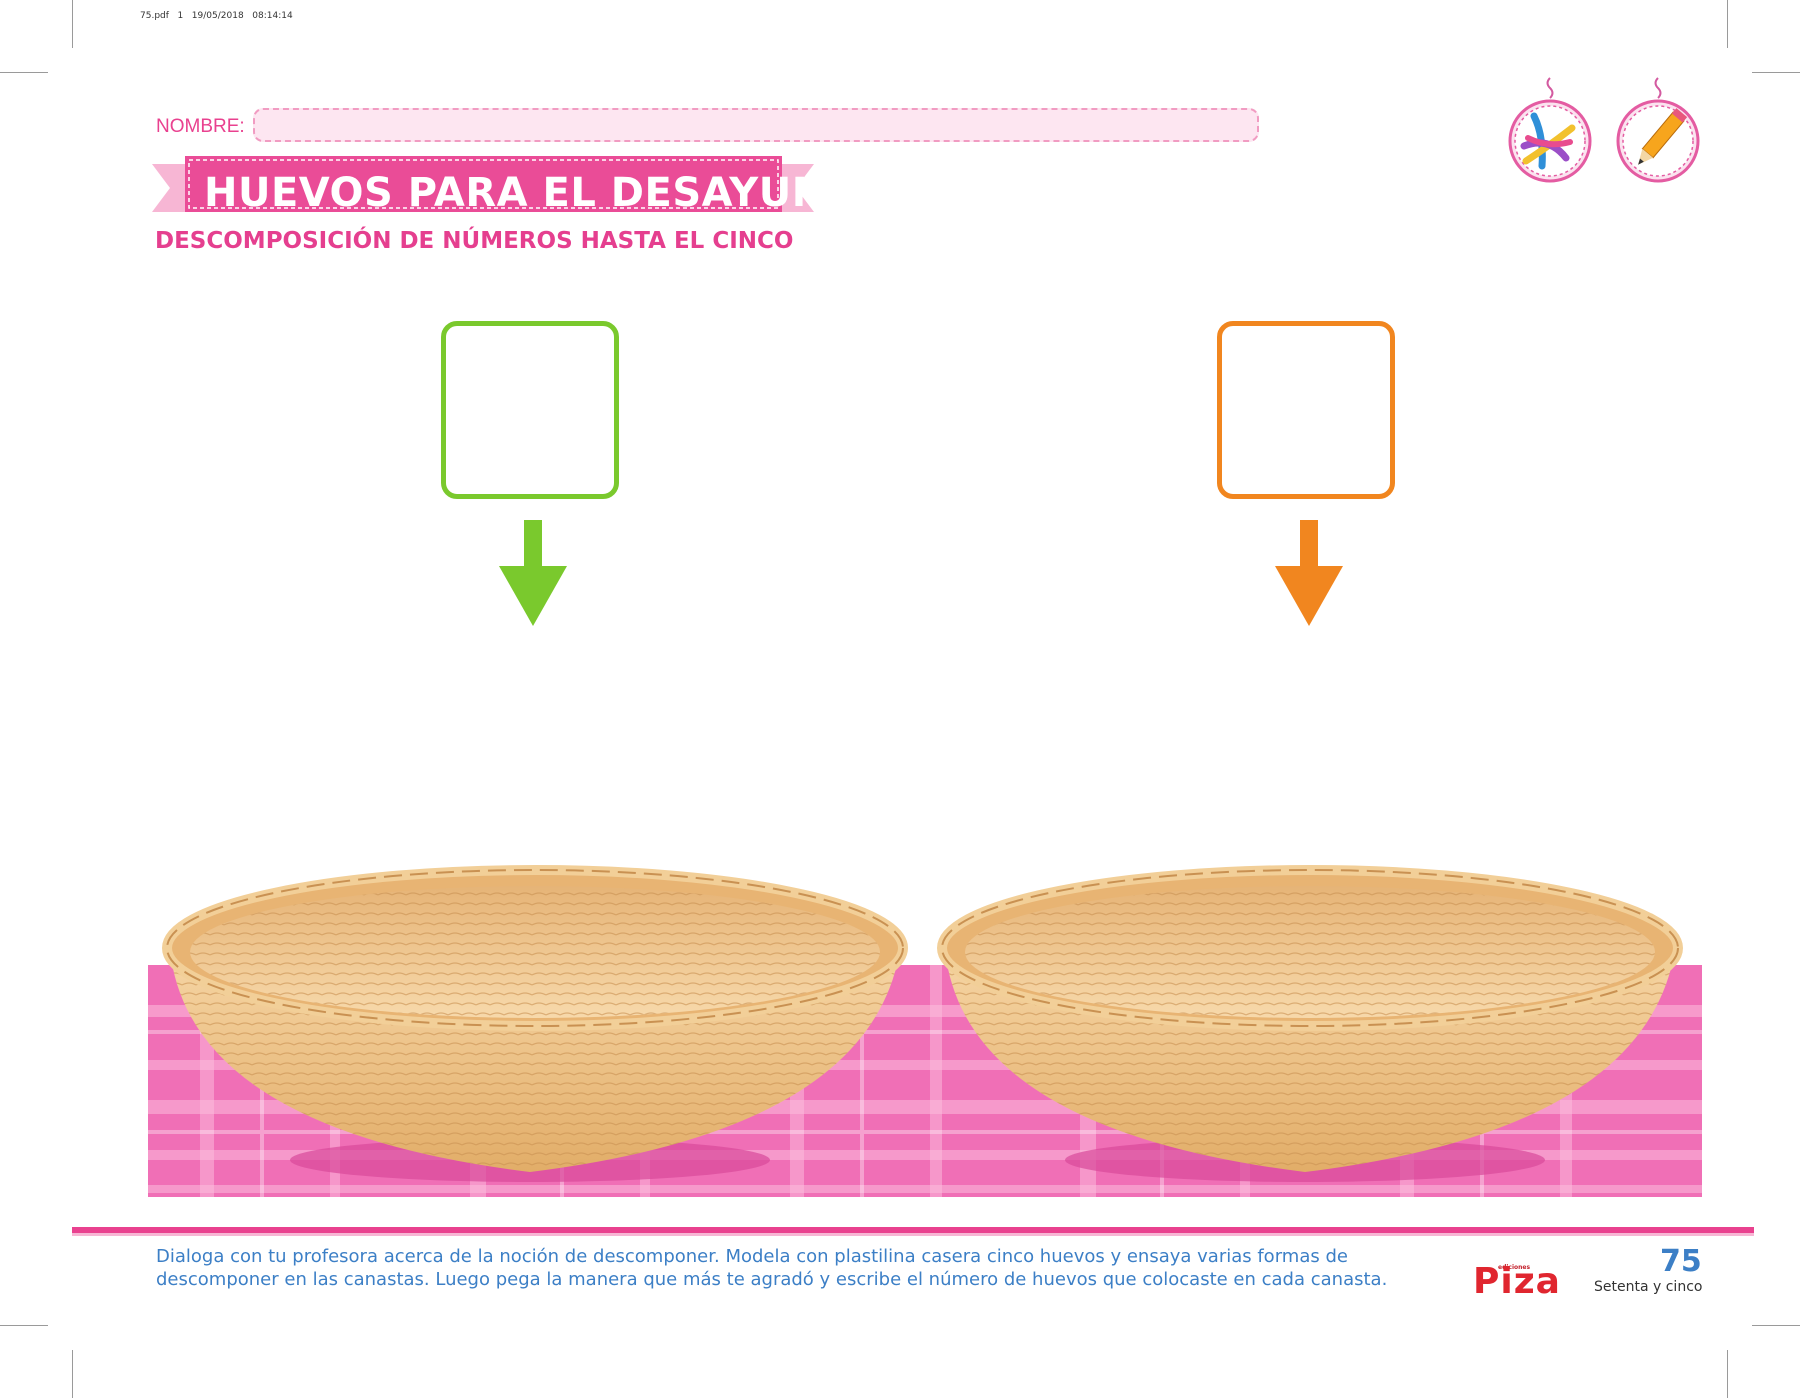 The height and width of the screenshot is (1398, 1800). What do you see at coordinates (532, 193) in the screenshot?
I see `page-title: HUEVOS PARA EL DESAYUNO` at bounding box center [532, 193].